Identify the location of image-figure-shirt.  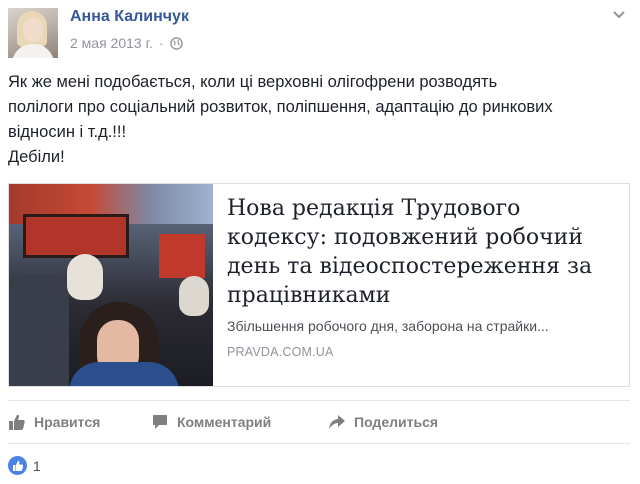
(124, 374).